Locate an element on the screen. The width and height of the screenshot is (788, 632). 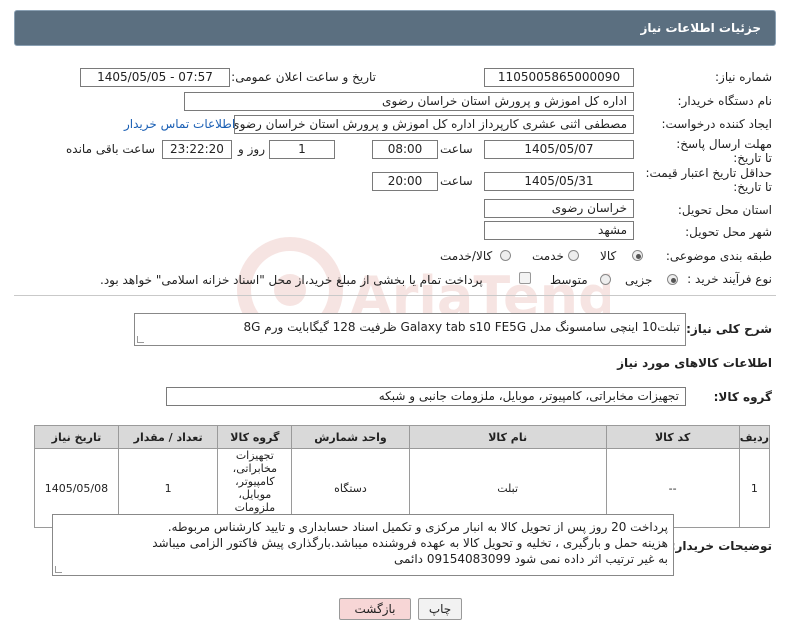
reply-deadline-label: مهلت ارسال پاسخ: تا تاریخ: is located at coordinates (724, 151).